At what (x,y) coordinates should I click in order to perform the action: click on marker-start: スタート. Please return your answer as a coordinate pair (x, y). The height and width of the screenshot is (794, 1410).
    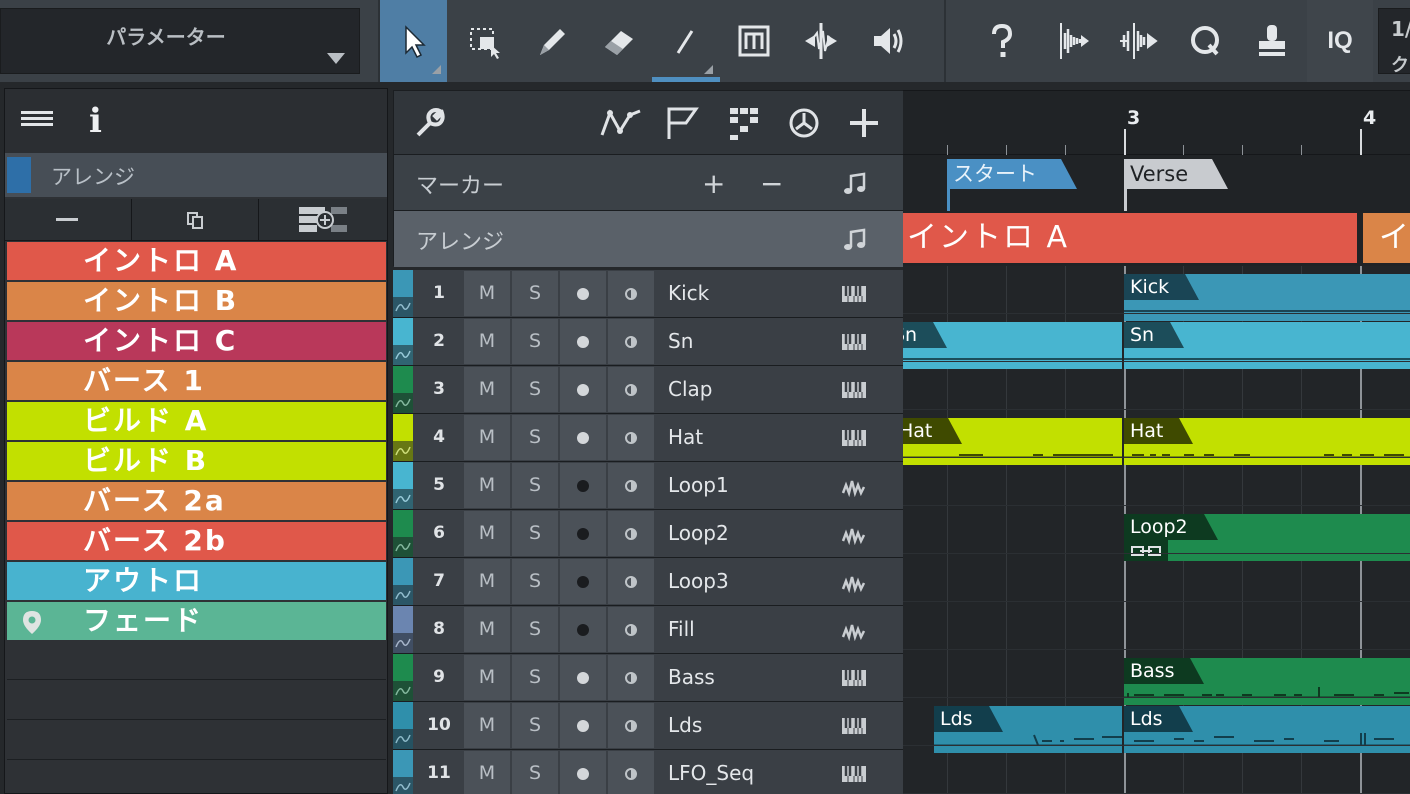
    Looking at the image, I should click on (1012, 174).